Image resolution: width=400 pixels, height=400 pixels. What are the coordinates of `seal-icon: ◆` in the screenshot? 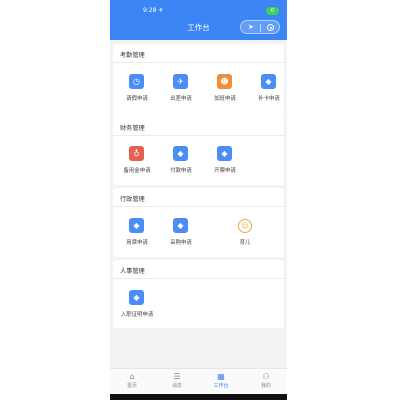 It's located at (136, 225).